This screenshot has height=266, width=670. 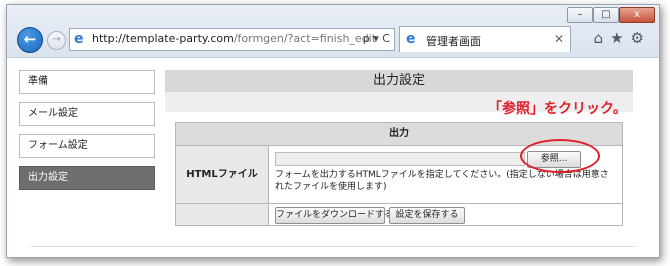 What do you see at coordinates (411, 39) in the screenshot?
I see `ie-tab-icon: e` at bounding box center [411, 39].